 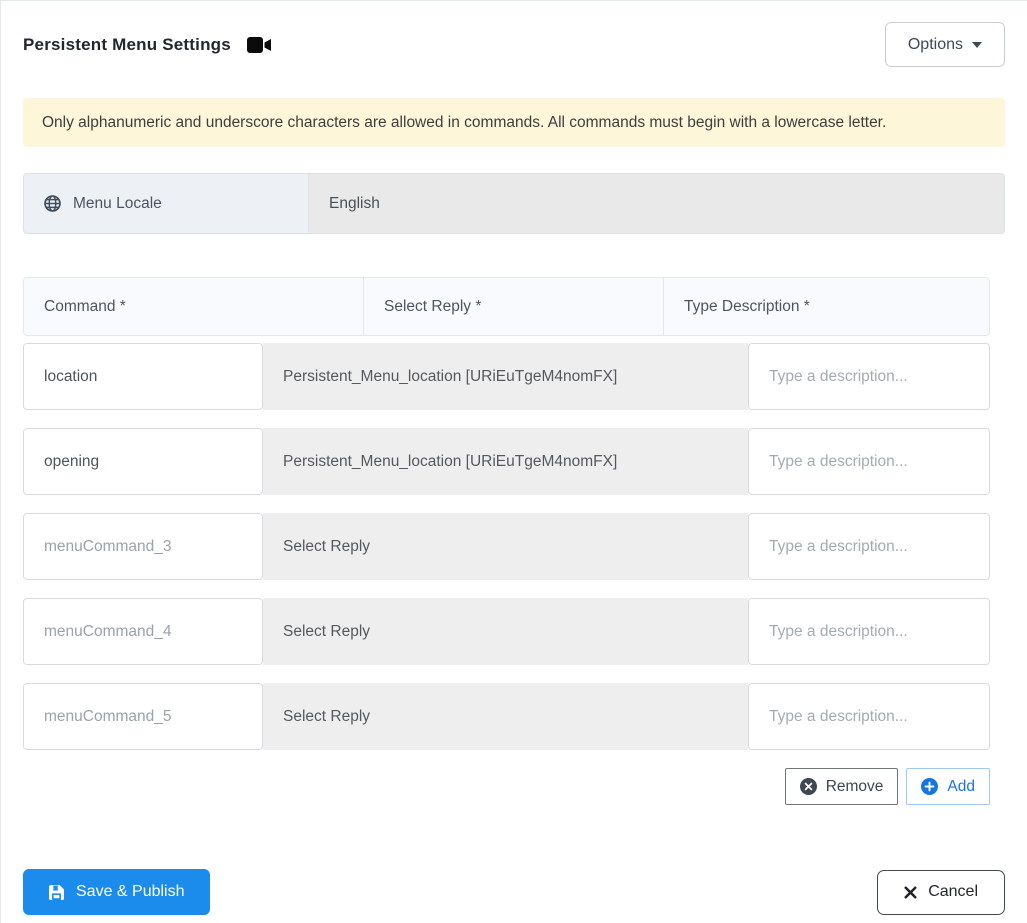 What do you see at coordinates (935, 44) in the screenshot?
I see `options-button-label: Options` at bounding box center [935, 44].